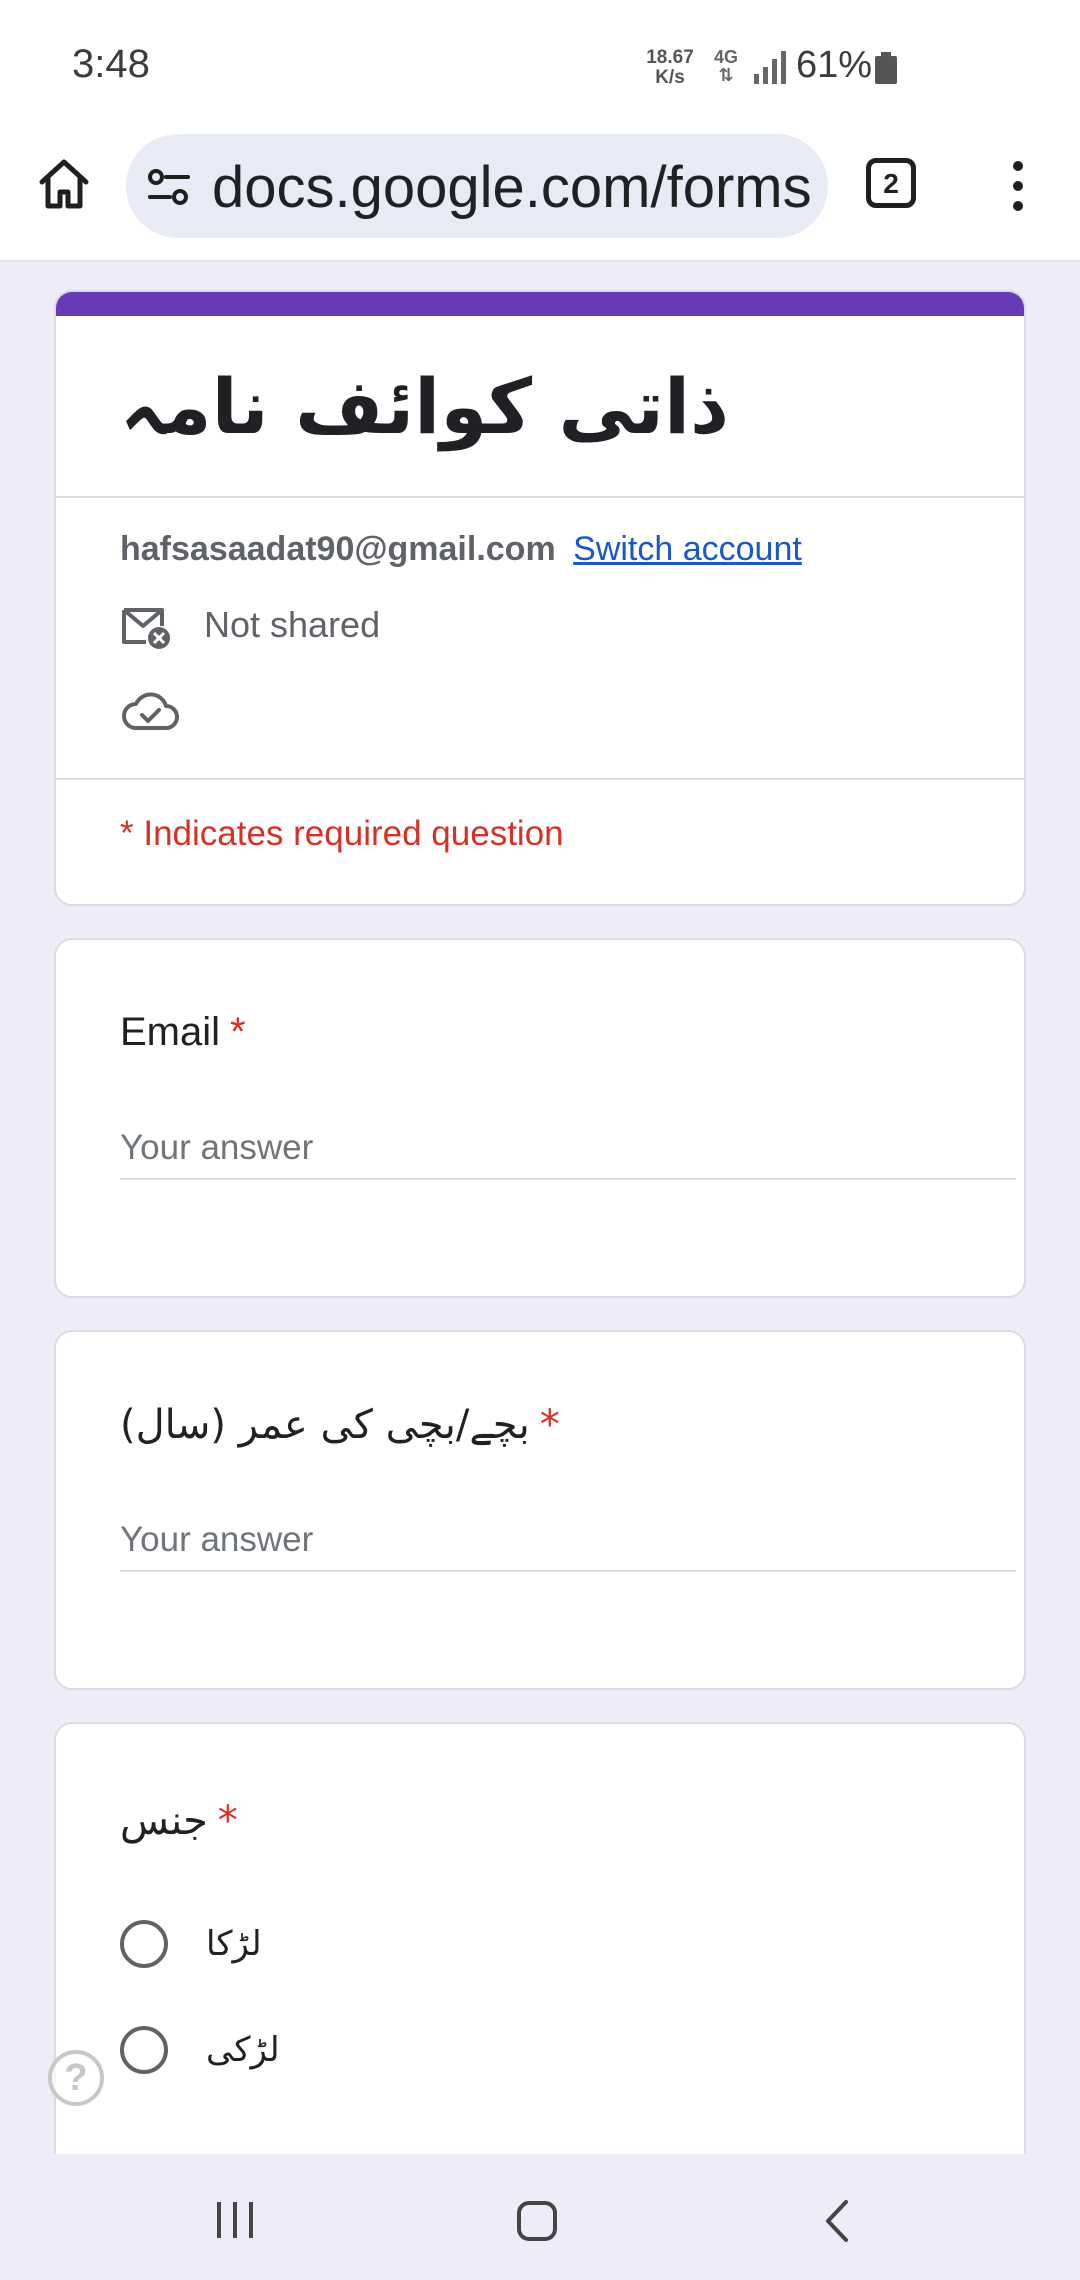 Image resolution: width=1080 pixels, height=2280 pixels. What do you see at coordinates (150, 711) in the screenshot?
I see `cloud-saved-icon` at bounding box center [150, 711].